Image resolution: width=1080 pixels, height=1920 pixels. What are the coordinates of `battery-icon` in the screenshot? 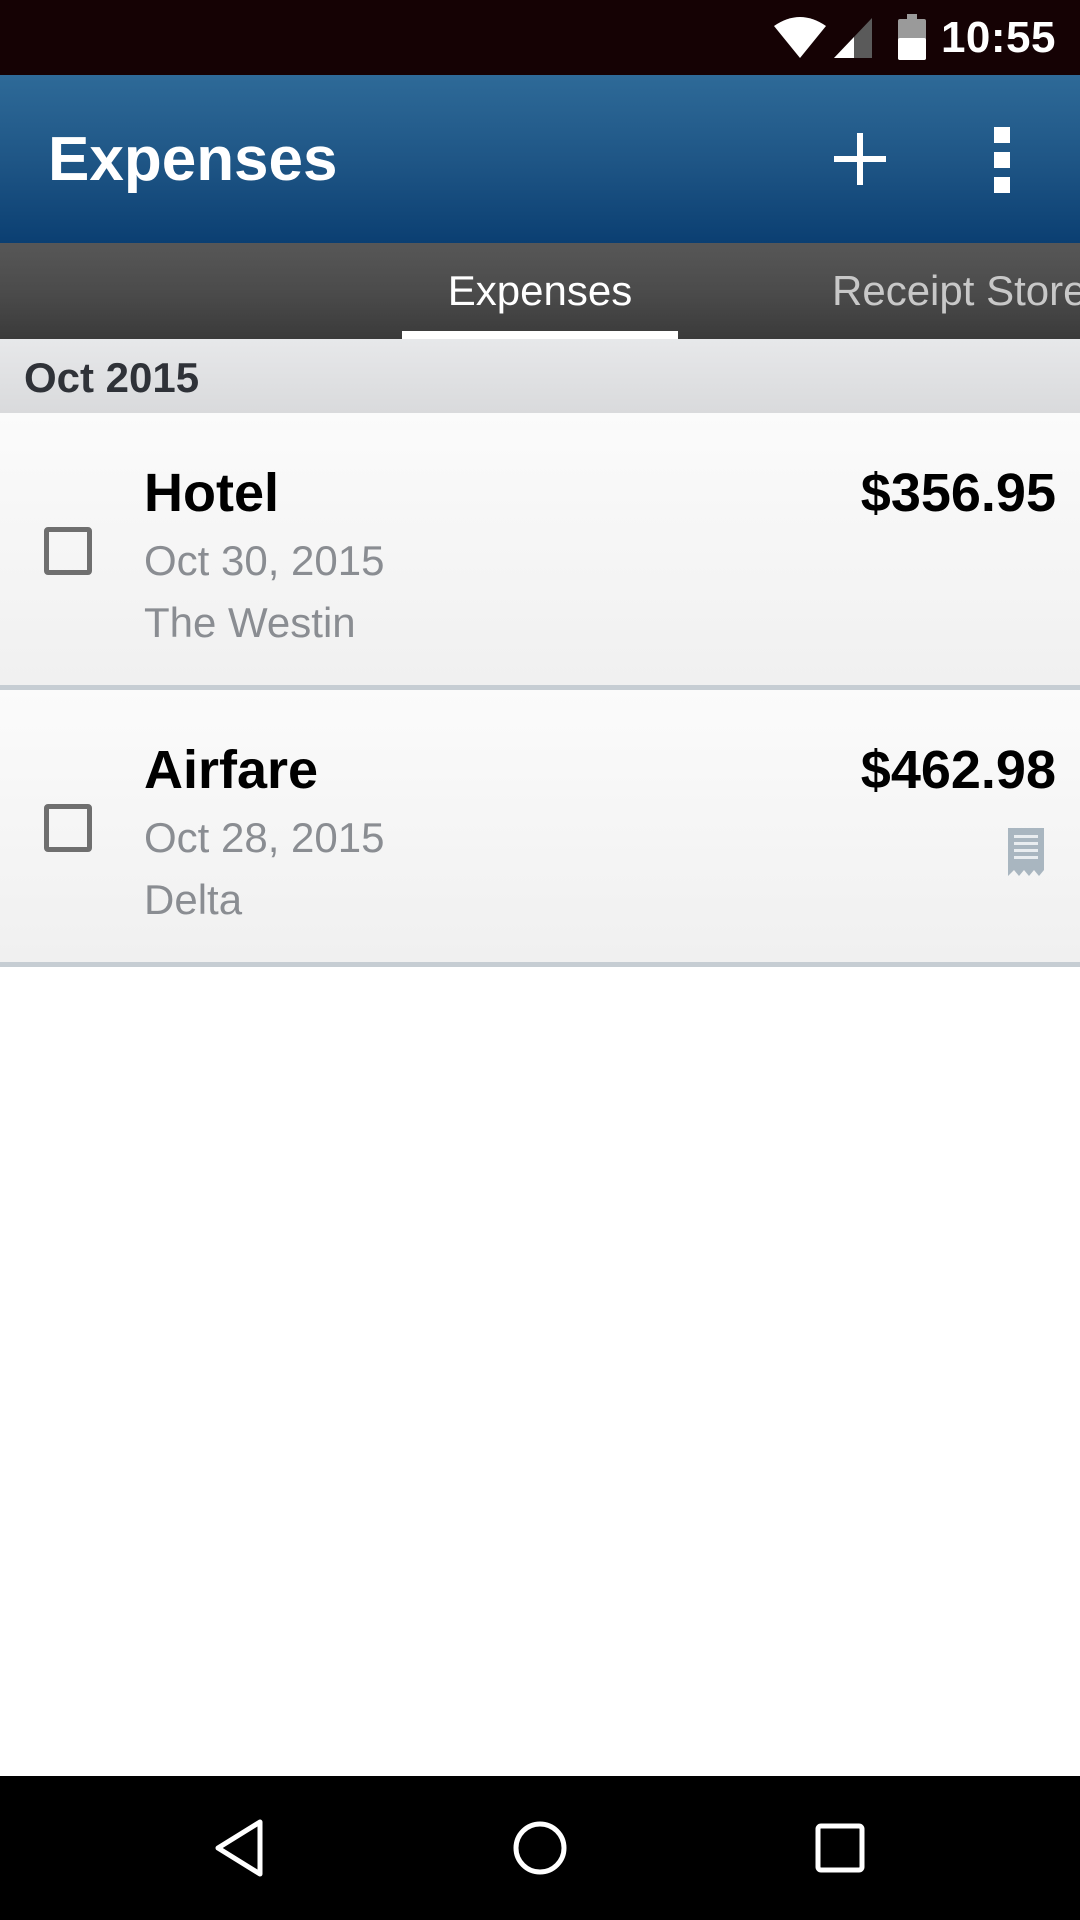 It's located at (912, 37).